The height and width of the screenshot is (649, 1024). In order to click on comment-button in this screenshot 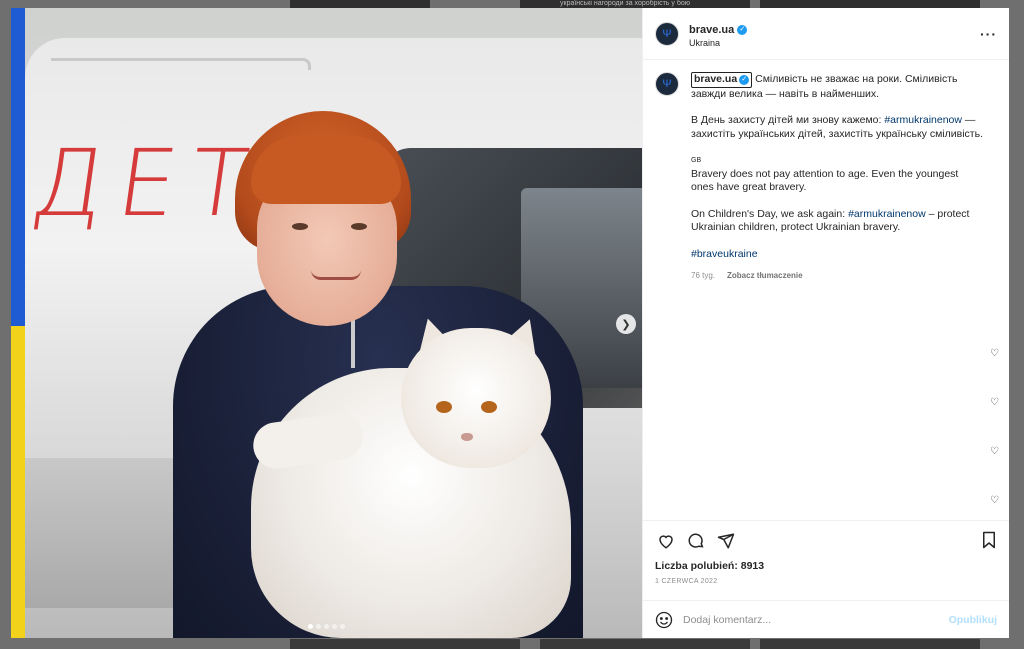, I will do `click(696, 541)`.